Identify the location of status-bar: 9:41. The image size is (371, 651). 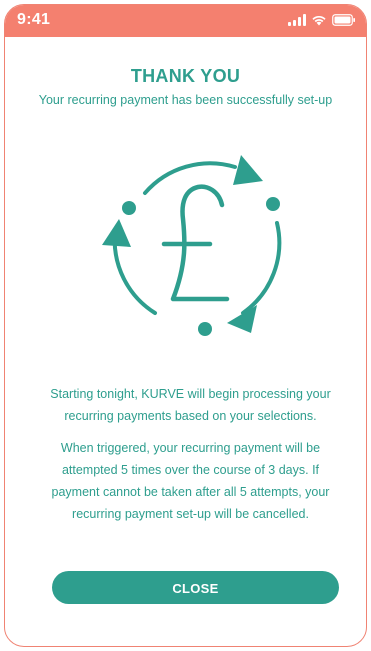
(185, 21).